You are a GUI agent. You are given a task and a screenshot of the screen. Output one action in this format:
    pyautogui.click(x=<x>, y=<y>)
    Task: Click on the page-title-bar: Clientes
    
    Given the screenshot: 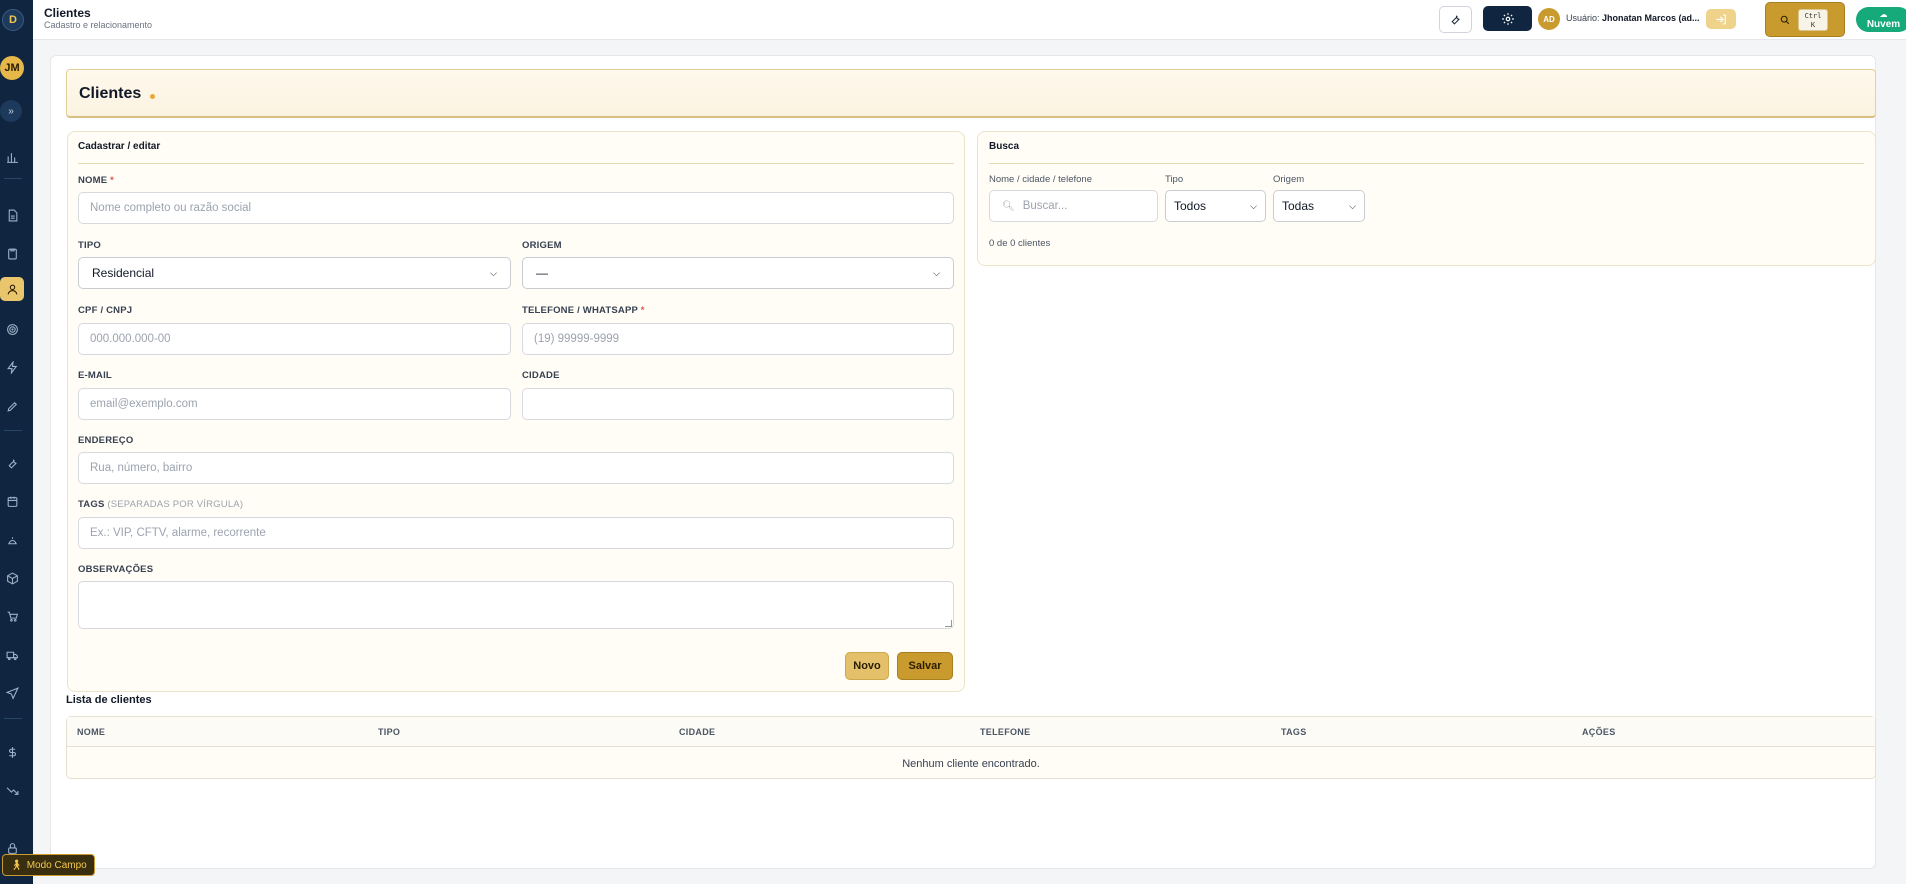 What is the action you would take?
    pyautogui.click(x=971, y=93)
    